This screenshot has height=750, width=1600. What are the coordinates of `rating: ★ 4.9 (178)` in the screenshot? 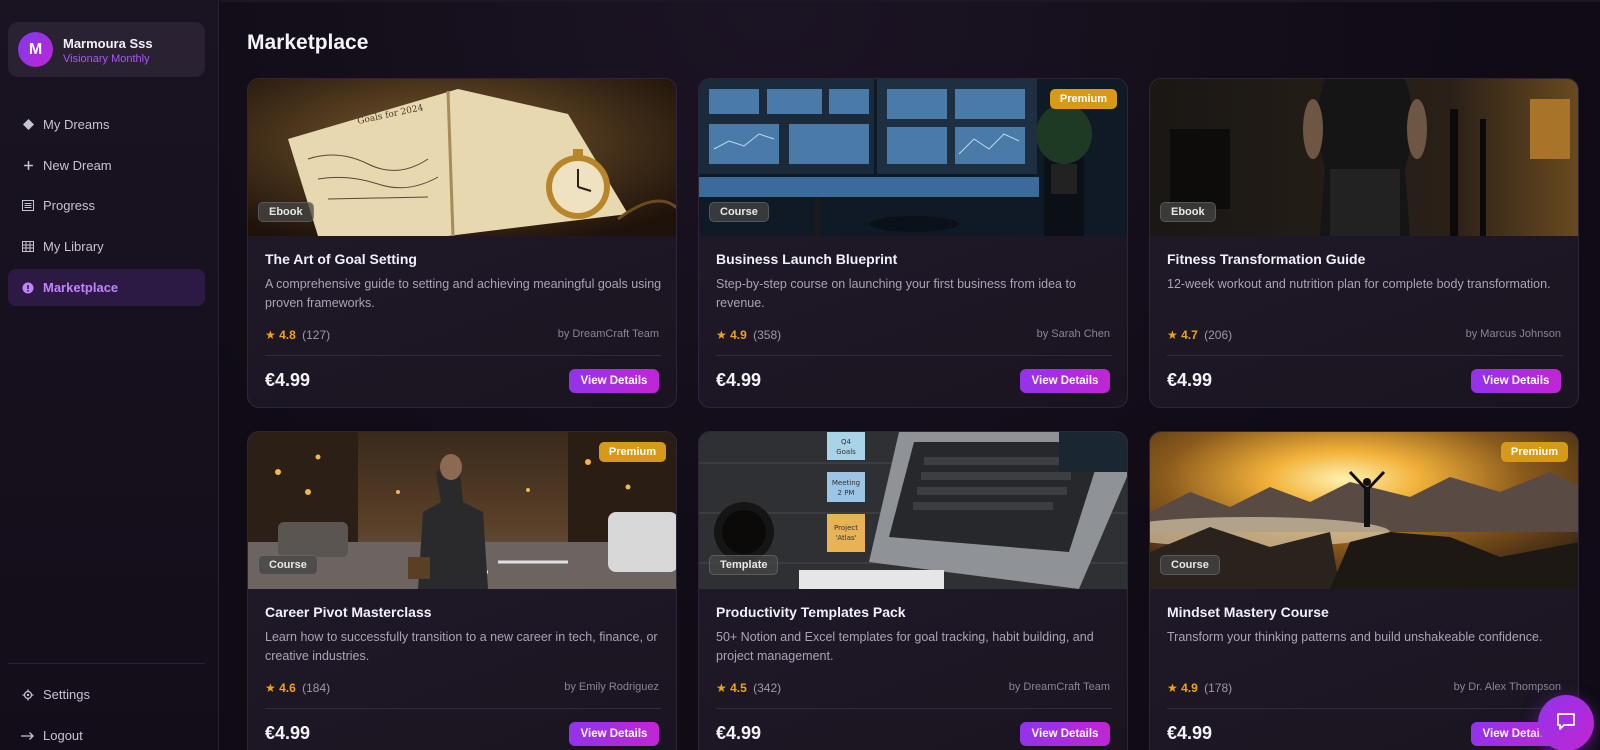 It's located at (1199, 688).